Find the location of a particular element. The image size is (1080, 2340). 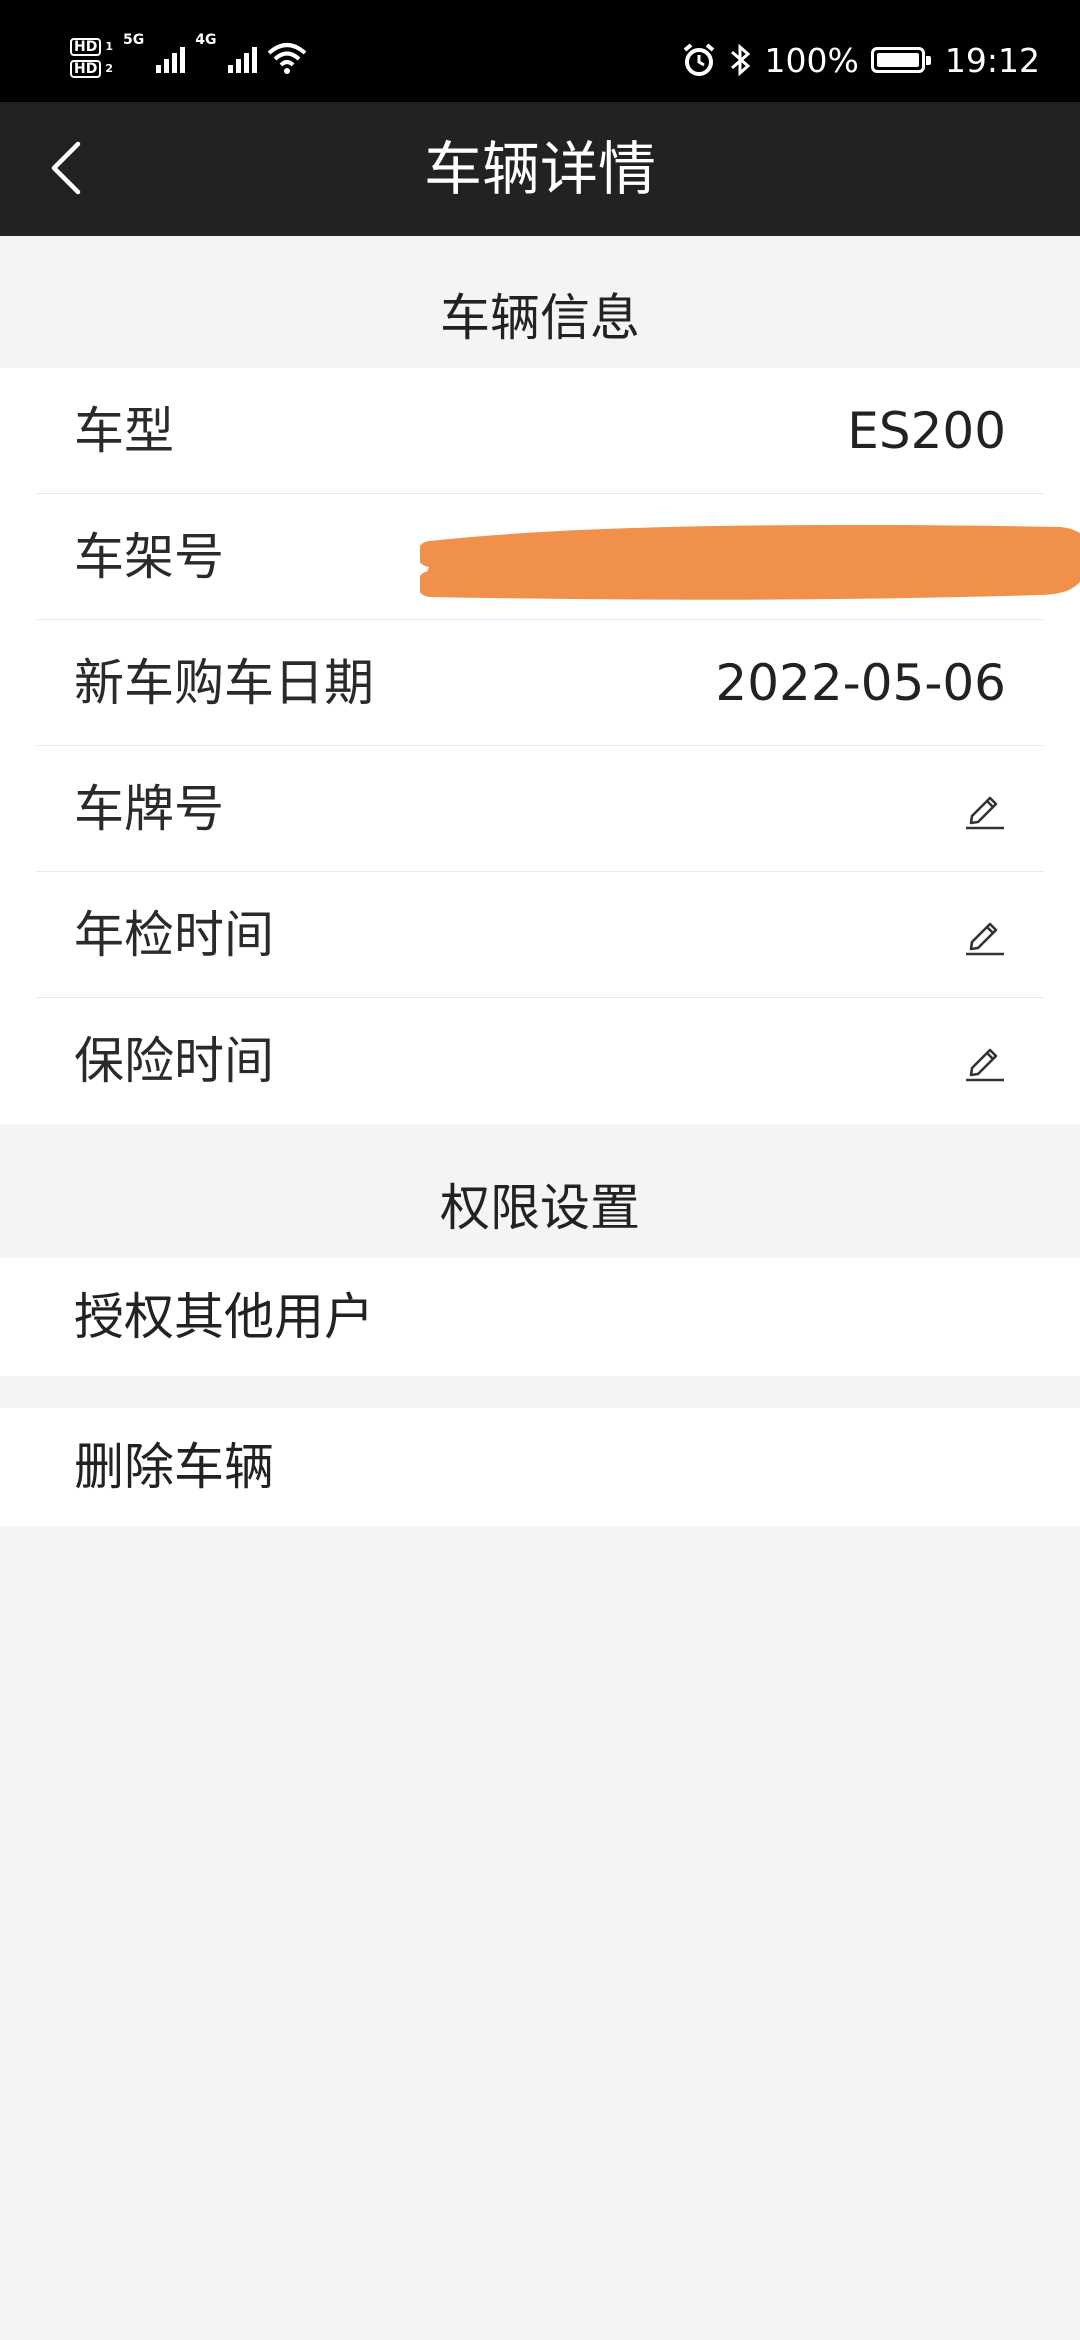

hd-badge-2: HD 2 is located at coordinates (91, 69).